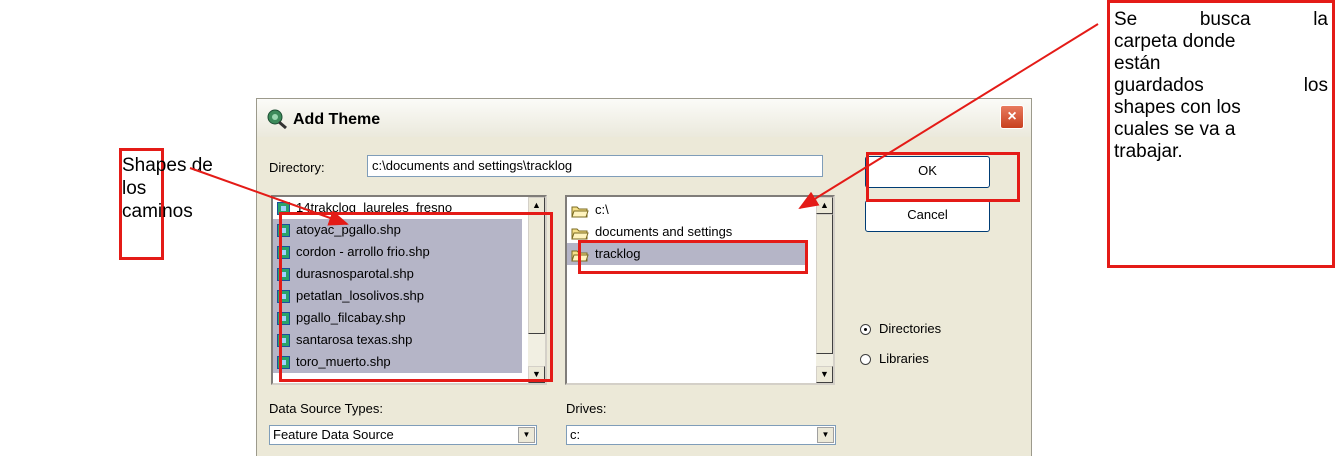  I want to click on right-arrow, so click(948, 116).